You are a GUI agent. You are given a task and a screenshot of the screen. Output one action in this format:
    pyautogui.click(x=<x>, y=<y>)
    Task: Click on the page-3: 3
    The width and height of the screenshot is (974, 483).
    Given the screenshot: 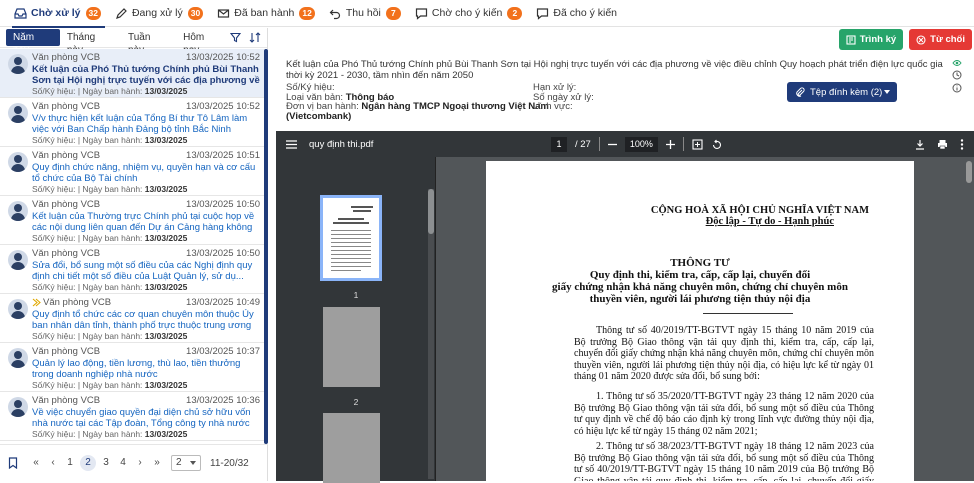 What is the action you would take?
    pyautogui.click(x=106, y=463)
    